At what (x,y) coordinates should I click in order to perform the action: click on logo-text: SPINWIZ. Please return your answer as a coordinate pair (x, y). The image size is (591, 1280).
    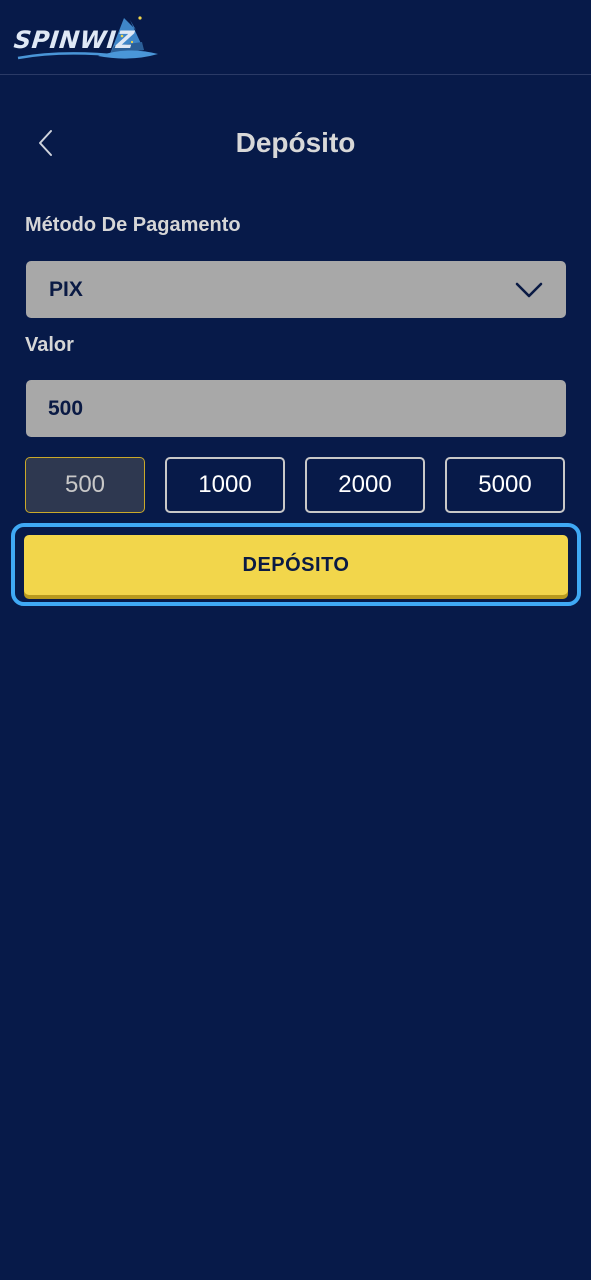
    Looking at the image, I should click on (74, 40).